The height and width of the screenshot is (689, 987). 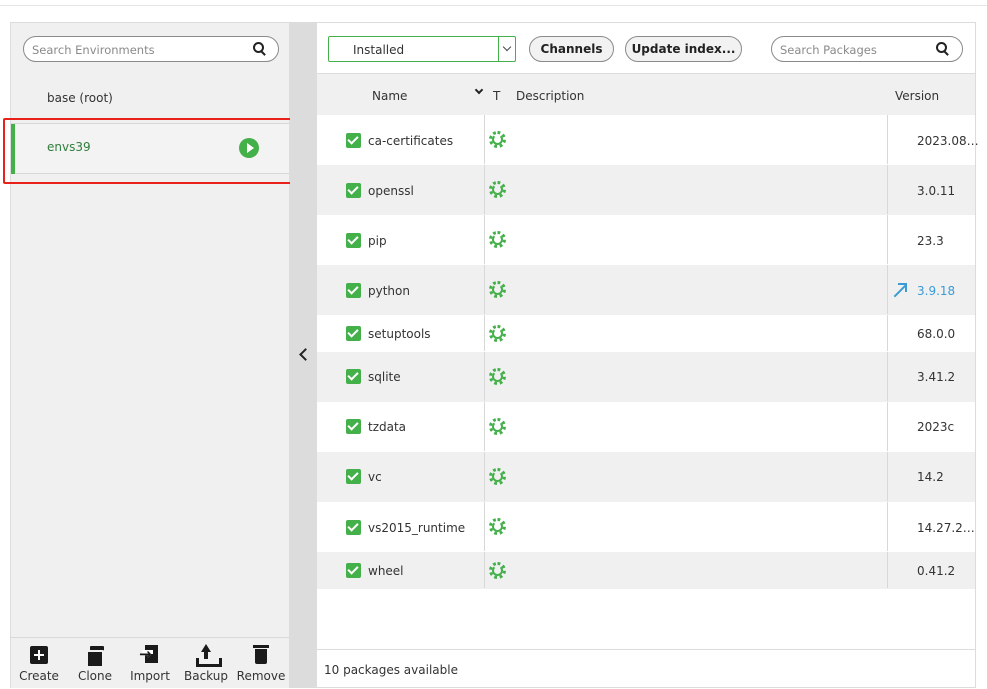 What do you see at coordinates (377, 241) in the screenshot?
I see `package-name: pip` at bounding box center [377, 241].